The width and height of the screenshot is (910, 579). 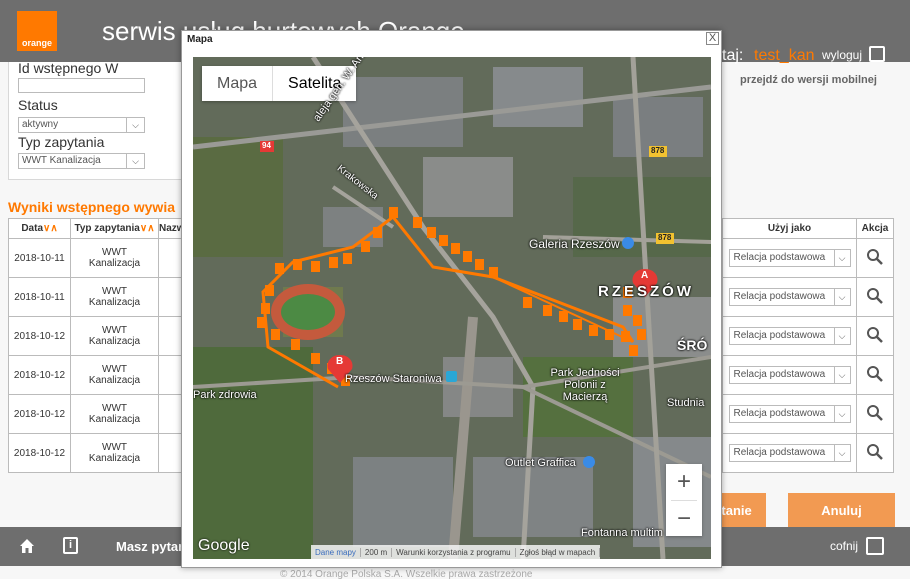 I want to click on type-label: Typ zapytania, so click(x=61, y=142).